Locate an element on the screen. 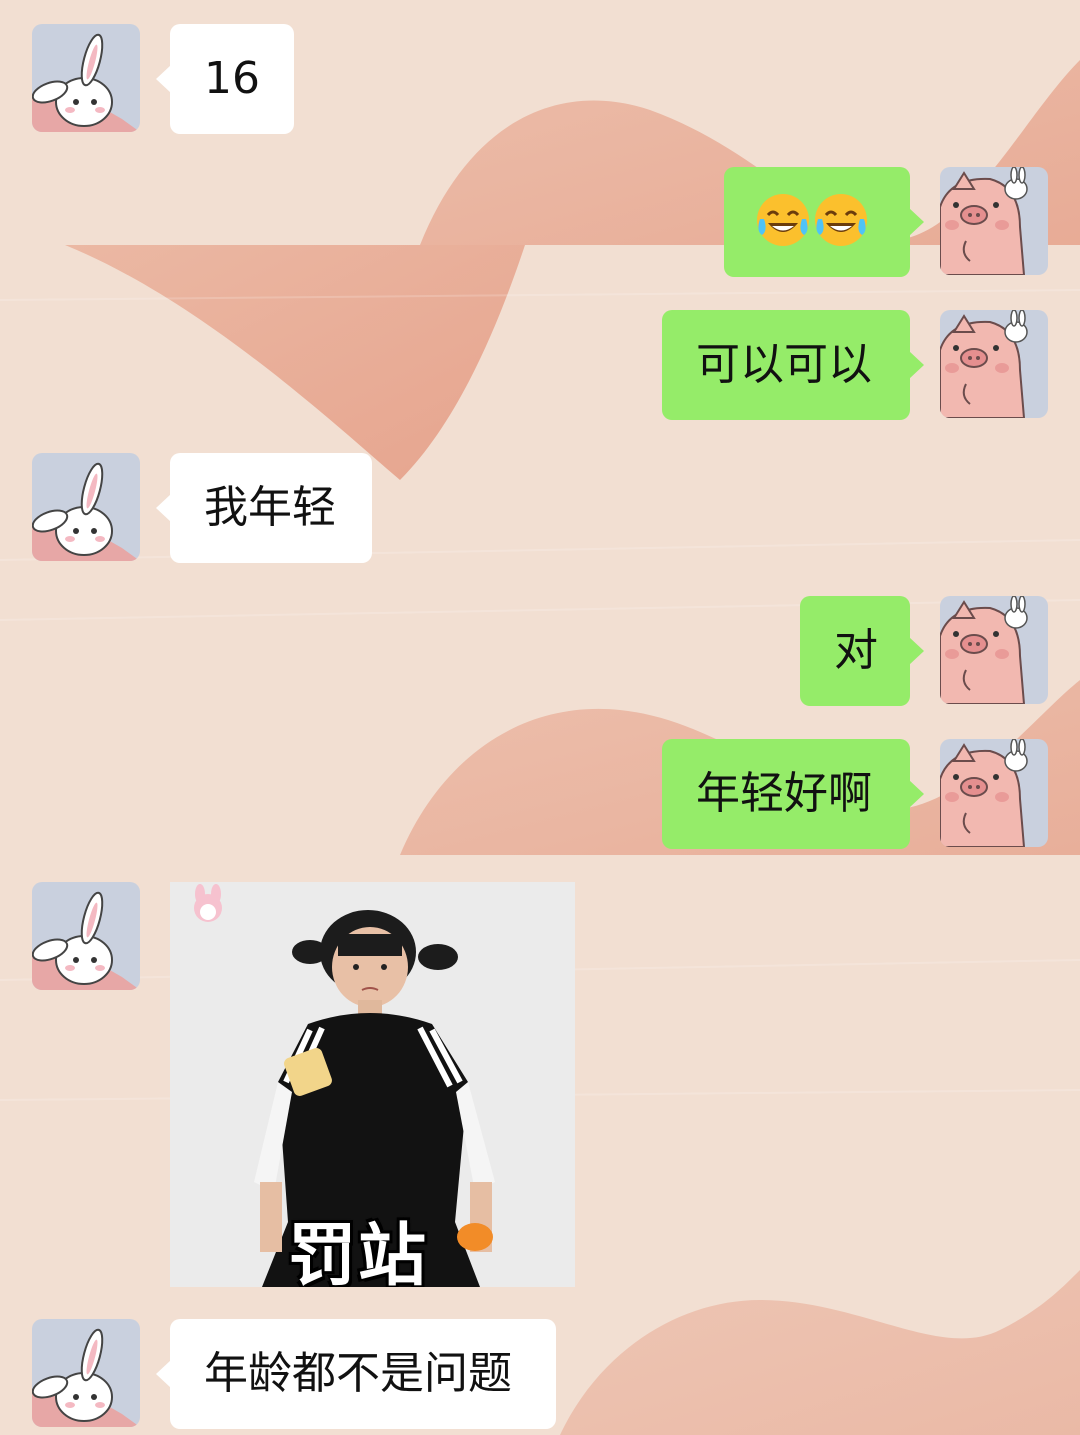 This screenshot has height=1435, width=1080. message-bubble: 16 is located at coordinates (225, 79).